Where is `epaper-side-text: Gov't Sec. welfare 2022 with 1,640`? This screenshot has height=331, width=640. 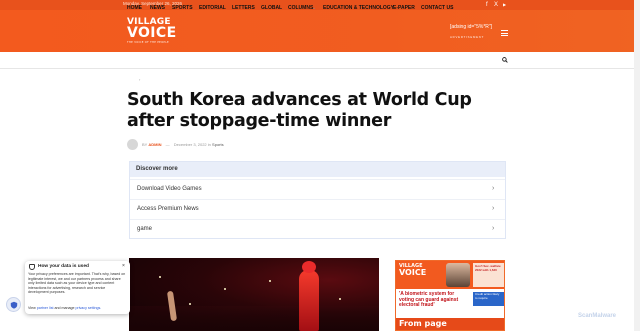 epaper-side-text: Gov't Sec. welfare 2022 with 1,640 is located at coordinates (488, 275).